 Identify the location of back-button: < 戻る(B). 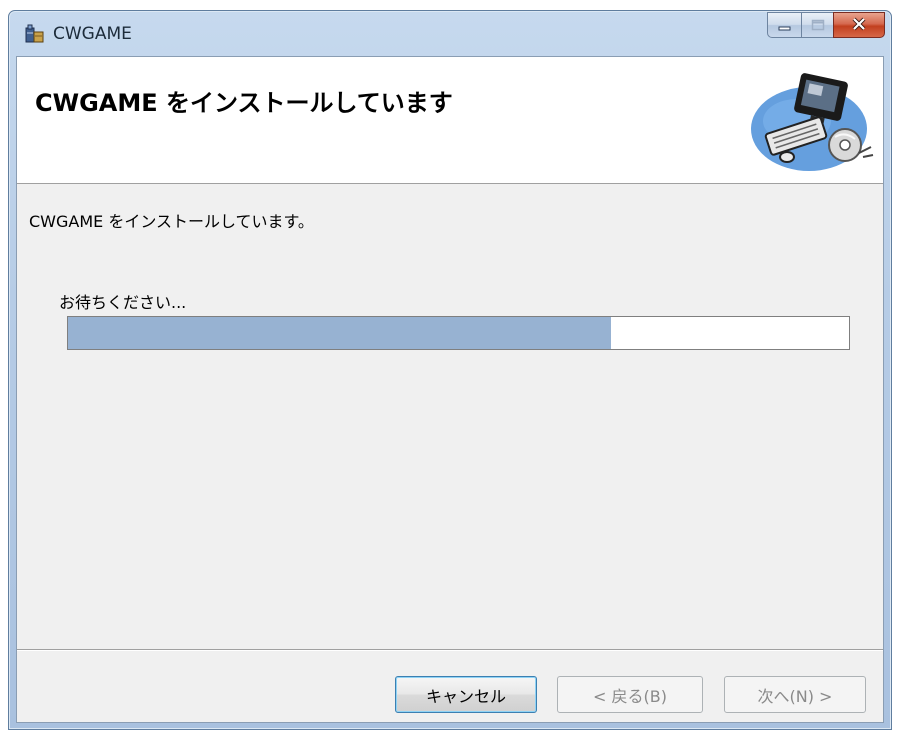
(630, 694).